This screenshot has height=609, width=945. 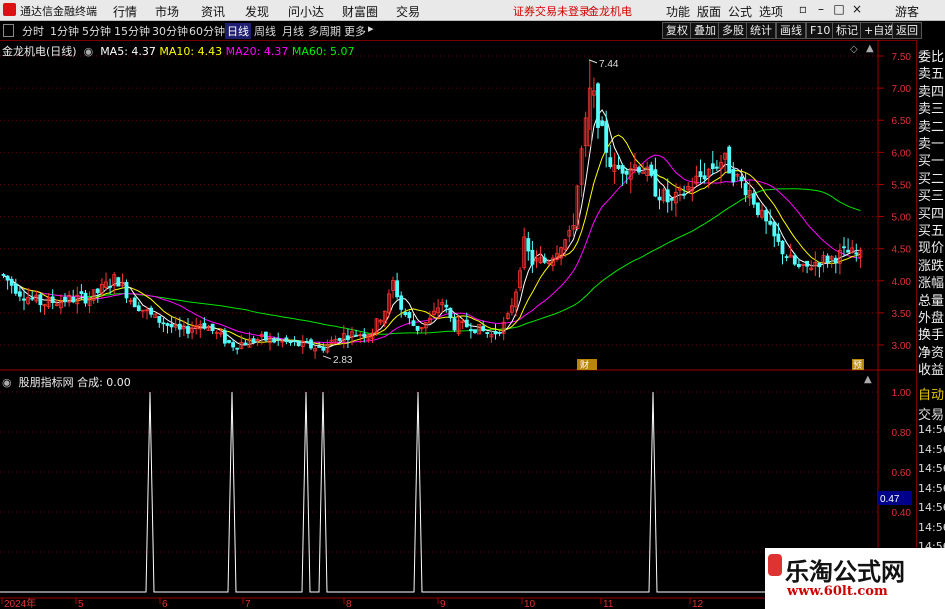 I want to click on menu-gongneng: 功能, so click(x=678, y=11).